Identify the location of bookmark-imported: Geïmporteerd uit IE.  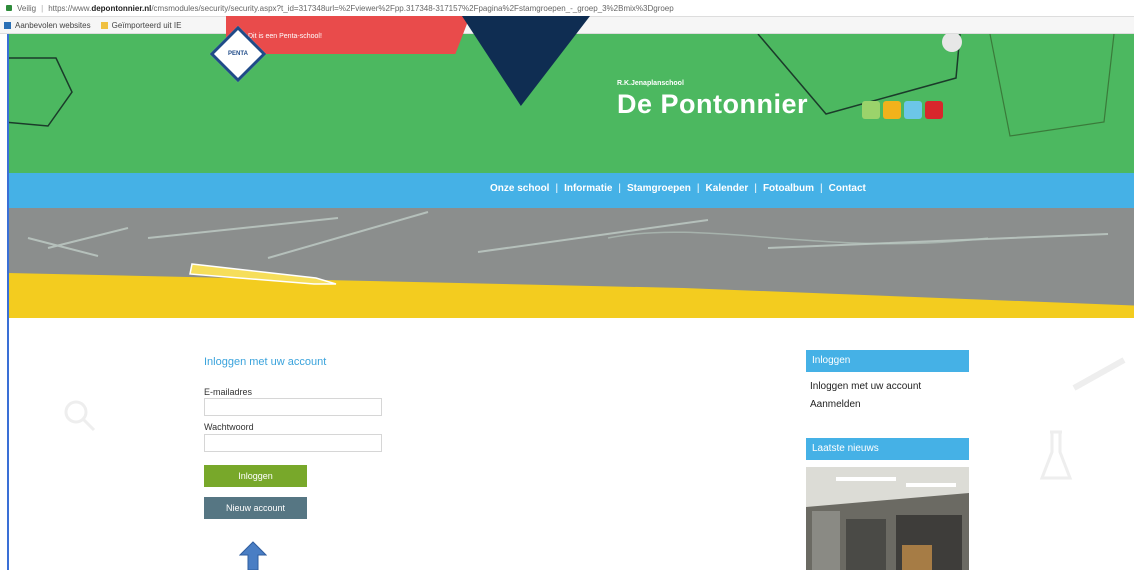
(141, 25).